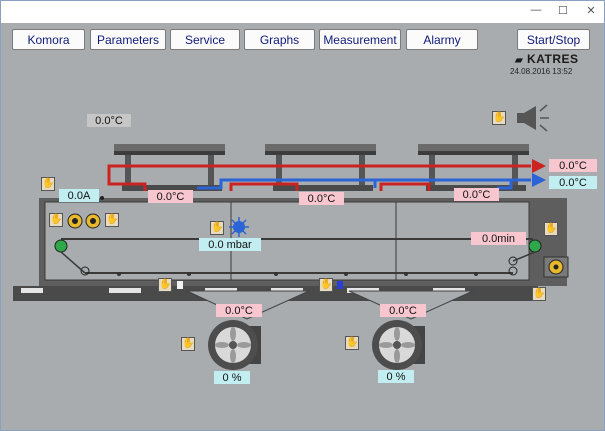  What do you see at coordinates (170, 196) in the screenshot?
I see `heater-1-temperature: 0.0°C` at bounding box center [170, 196].